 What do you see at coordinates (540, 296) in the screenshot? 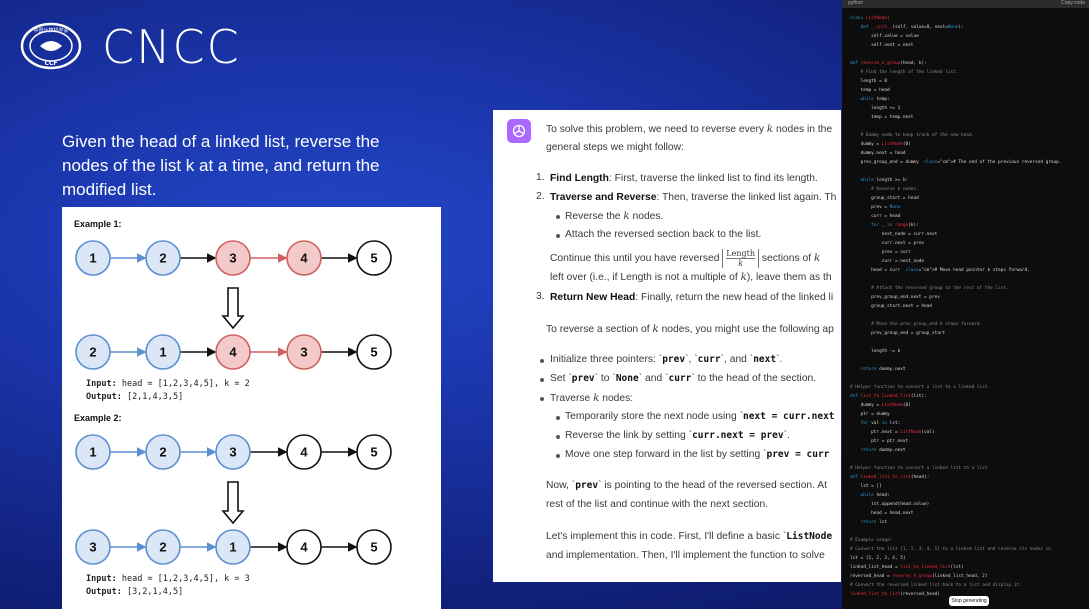
I see `step-number: 3.` at bounding box center [540, 296].